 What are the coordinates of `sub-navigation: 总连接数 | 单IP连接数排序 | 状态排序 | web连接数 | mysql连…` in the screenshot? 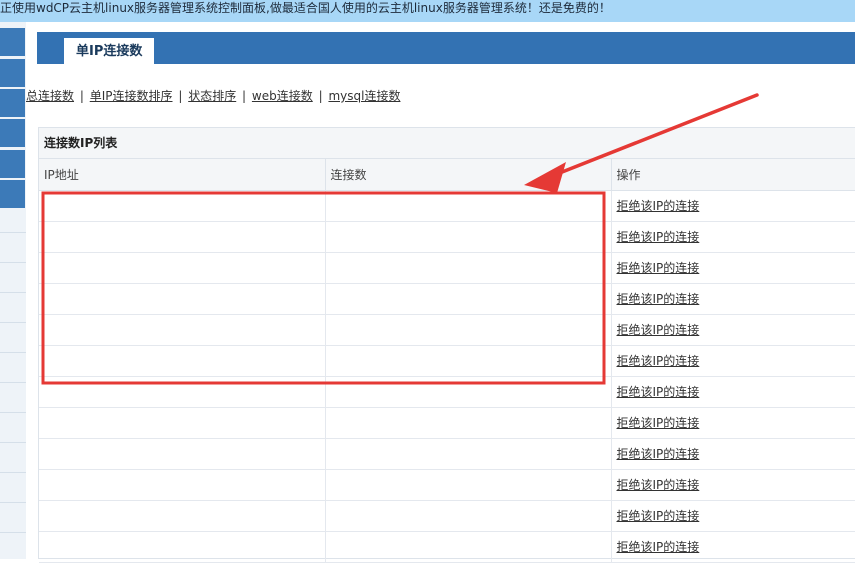 It's located at (213, 97).